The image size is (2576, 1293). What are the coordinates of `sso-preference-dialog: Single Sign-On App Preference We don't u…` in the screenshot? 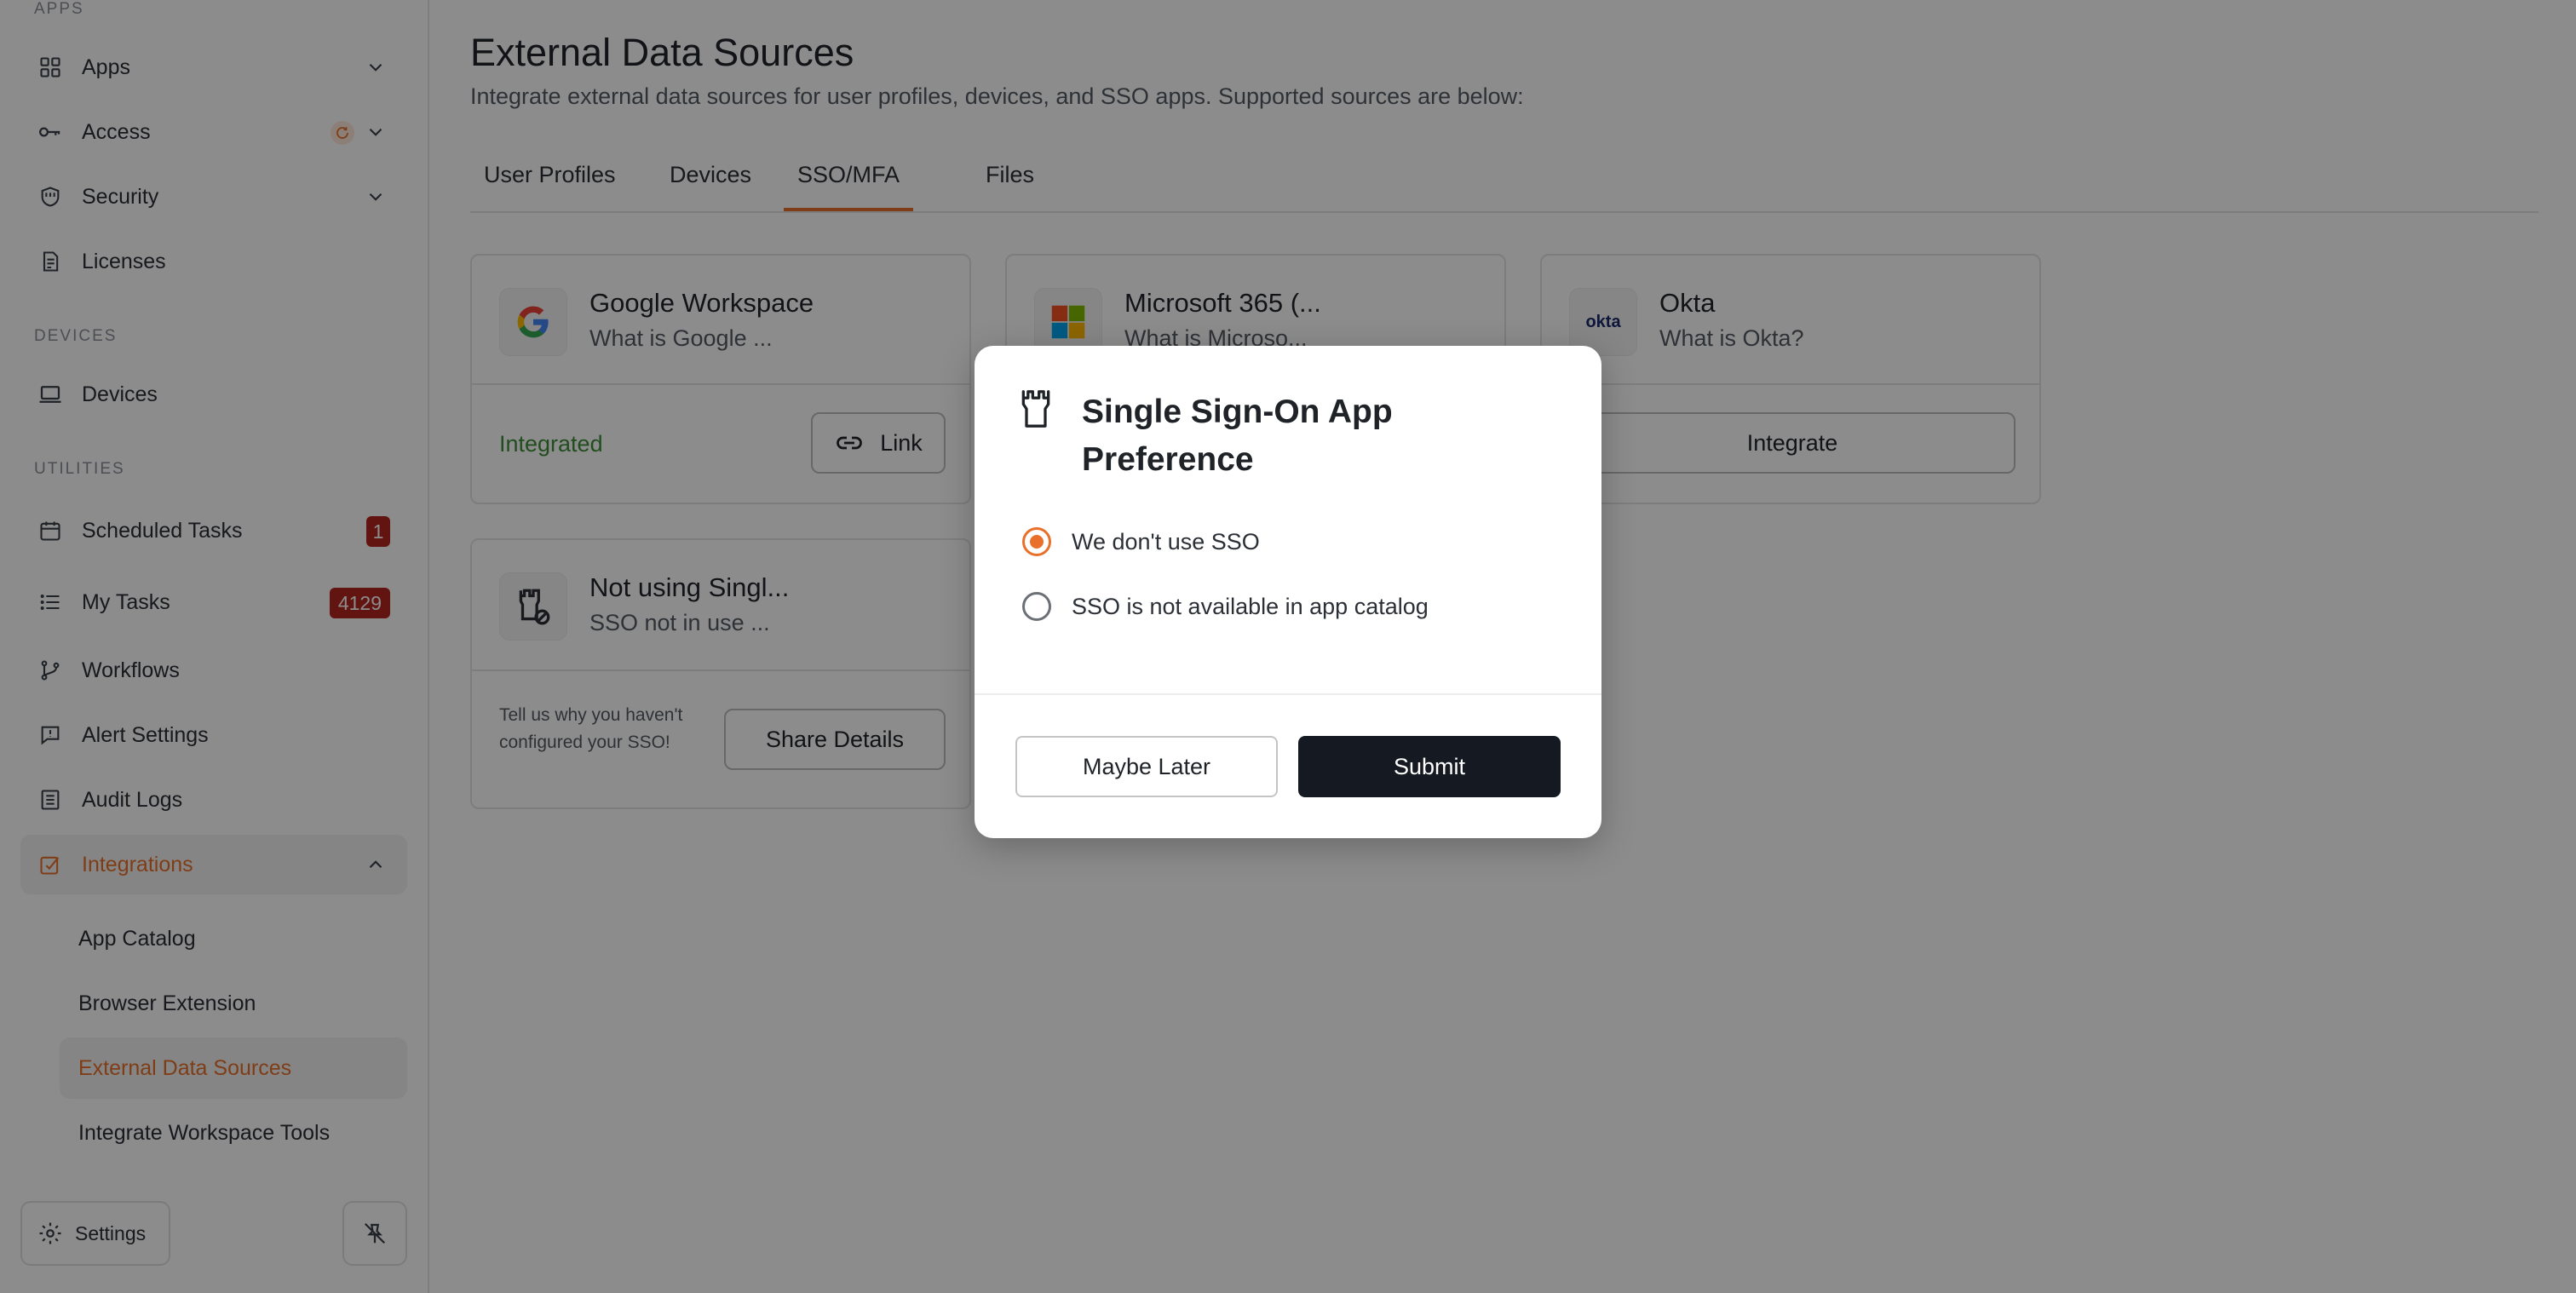 It's located at (1288, 592).